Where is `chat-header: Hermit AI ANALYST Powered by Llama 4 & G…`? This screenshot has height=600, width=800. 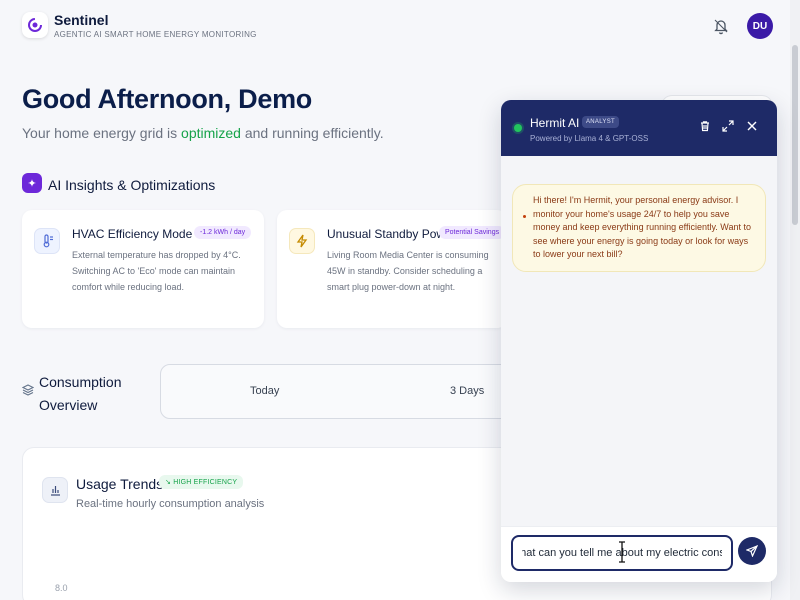
chat-header: Hermit AI ANALYST Powered by Llama 4 & G… is located at coordinates (639, 128).